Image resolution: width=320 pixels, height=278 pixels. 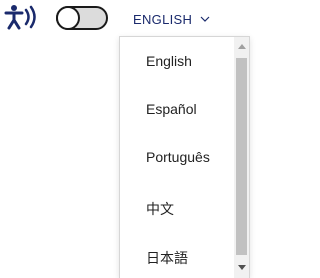 What do you see at coordinates (242, 46) in the screenshot?
I see `scroll-up-arrow-icon` at bounding box center [242, 46].